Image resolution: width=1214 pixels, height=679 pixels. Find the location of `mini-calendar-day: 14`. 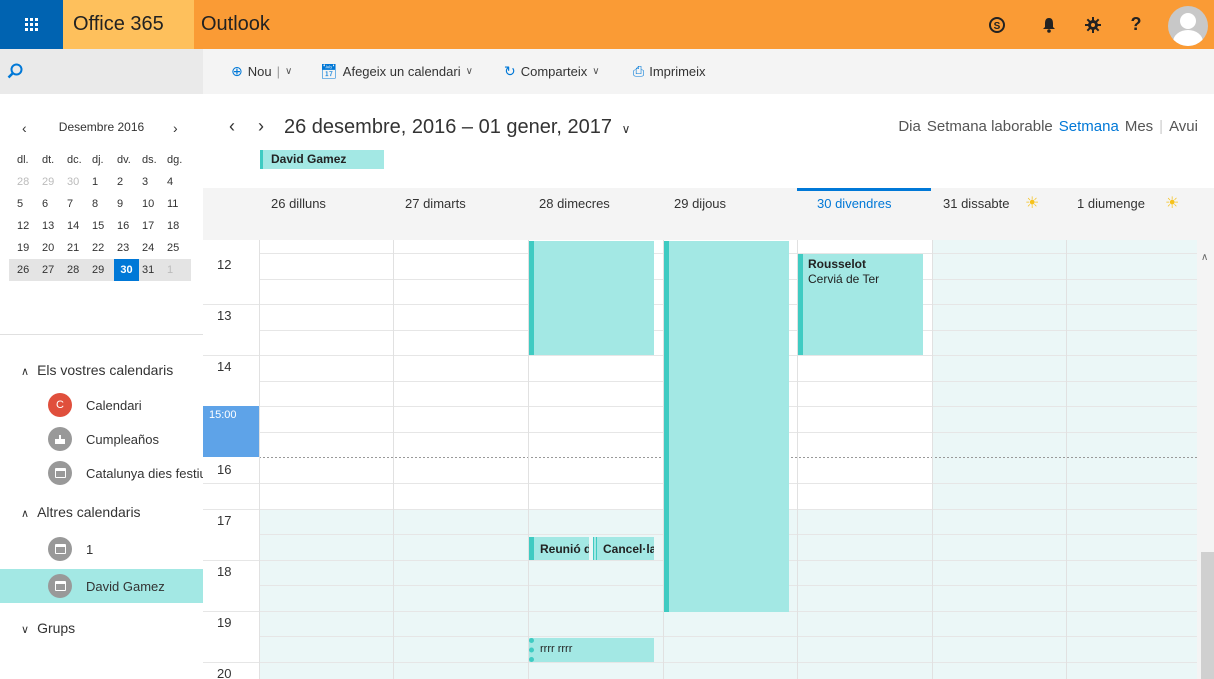

mini-calendar-day: 14 is located at coordinates (76, 226).